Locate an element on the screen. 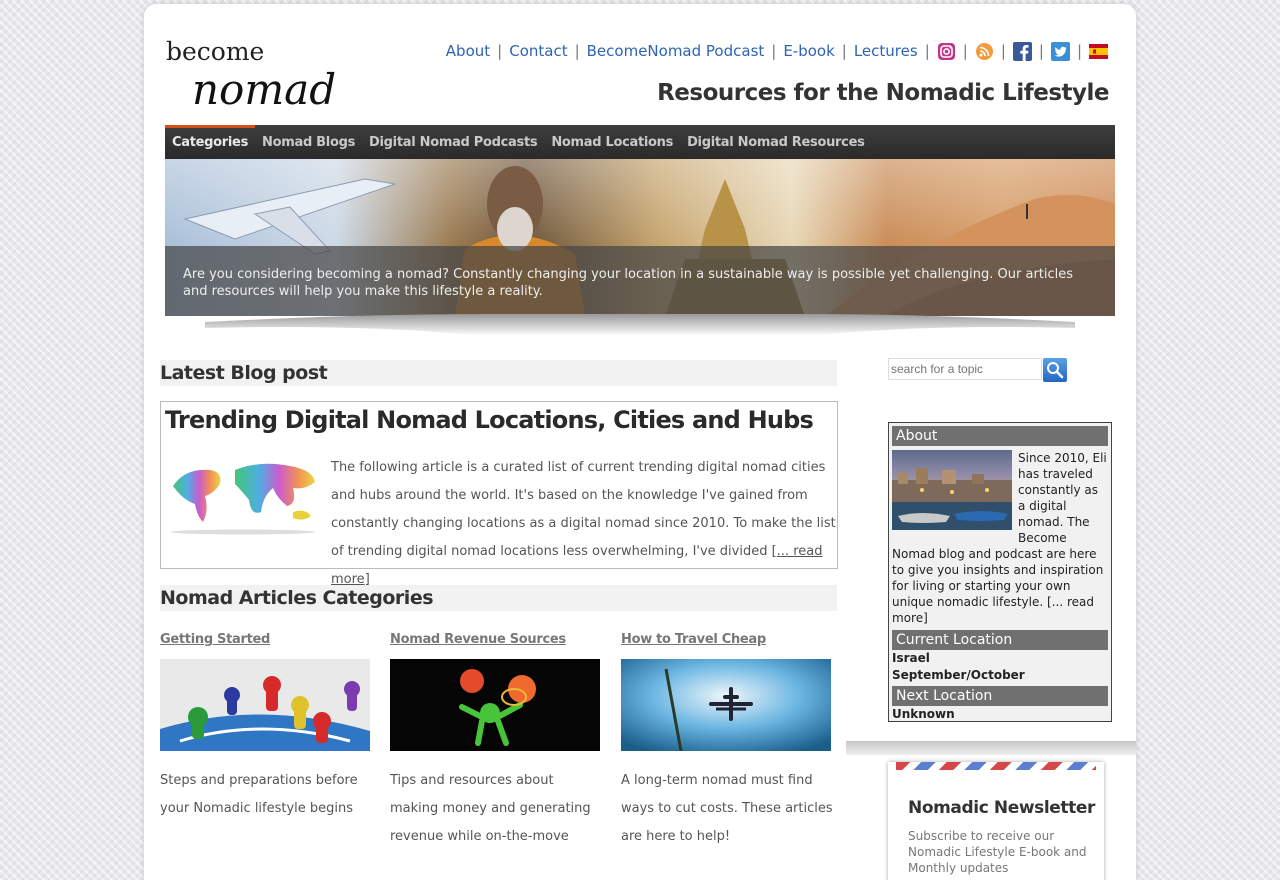 The width and height of the screenshot is (1280, 880). nav-contact-link: Contact is located at coordinates (538, 51).